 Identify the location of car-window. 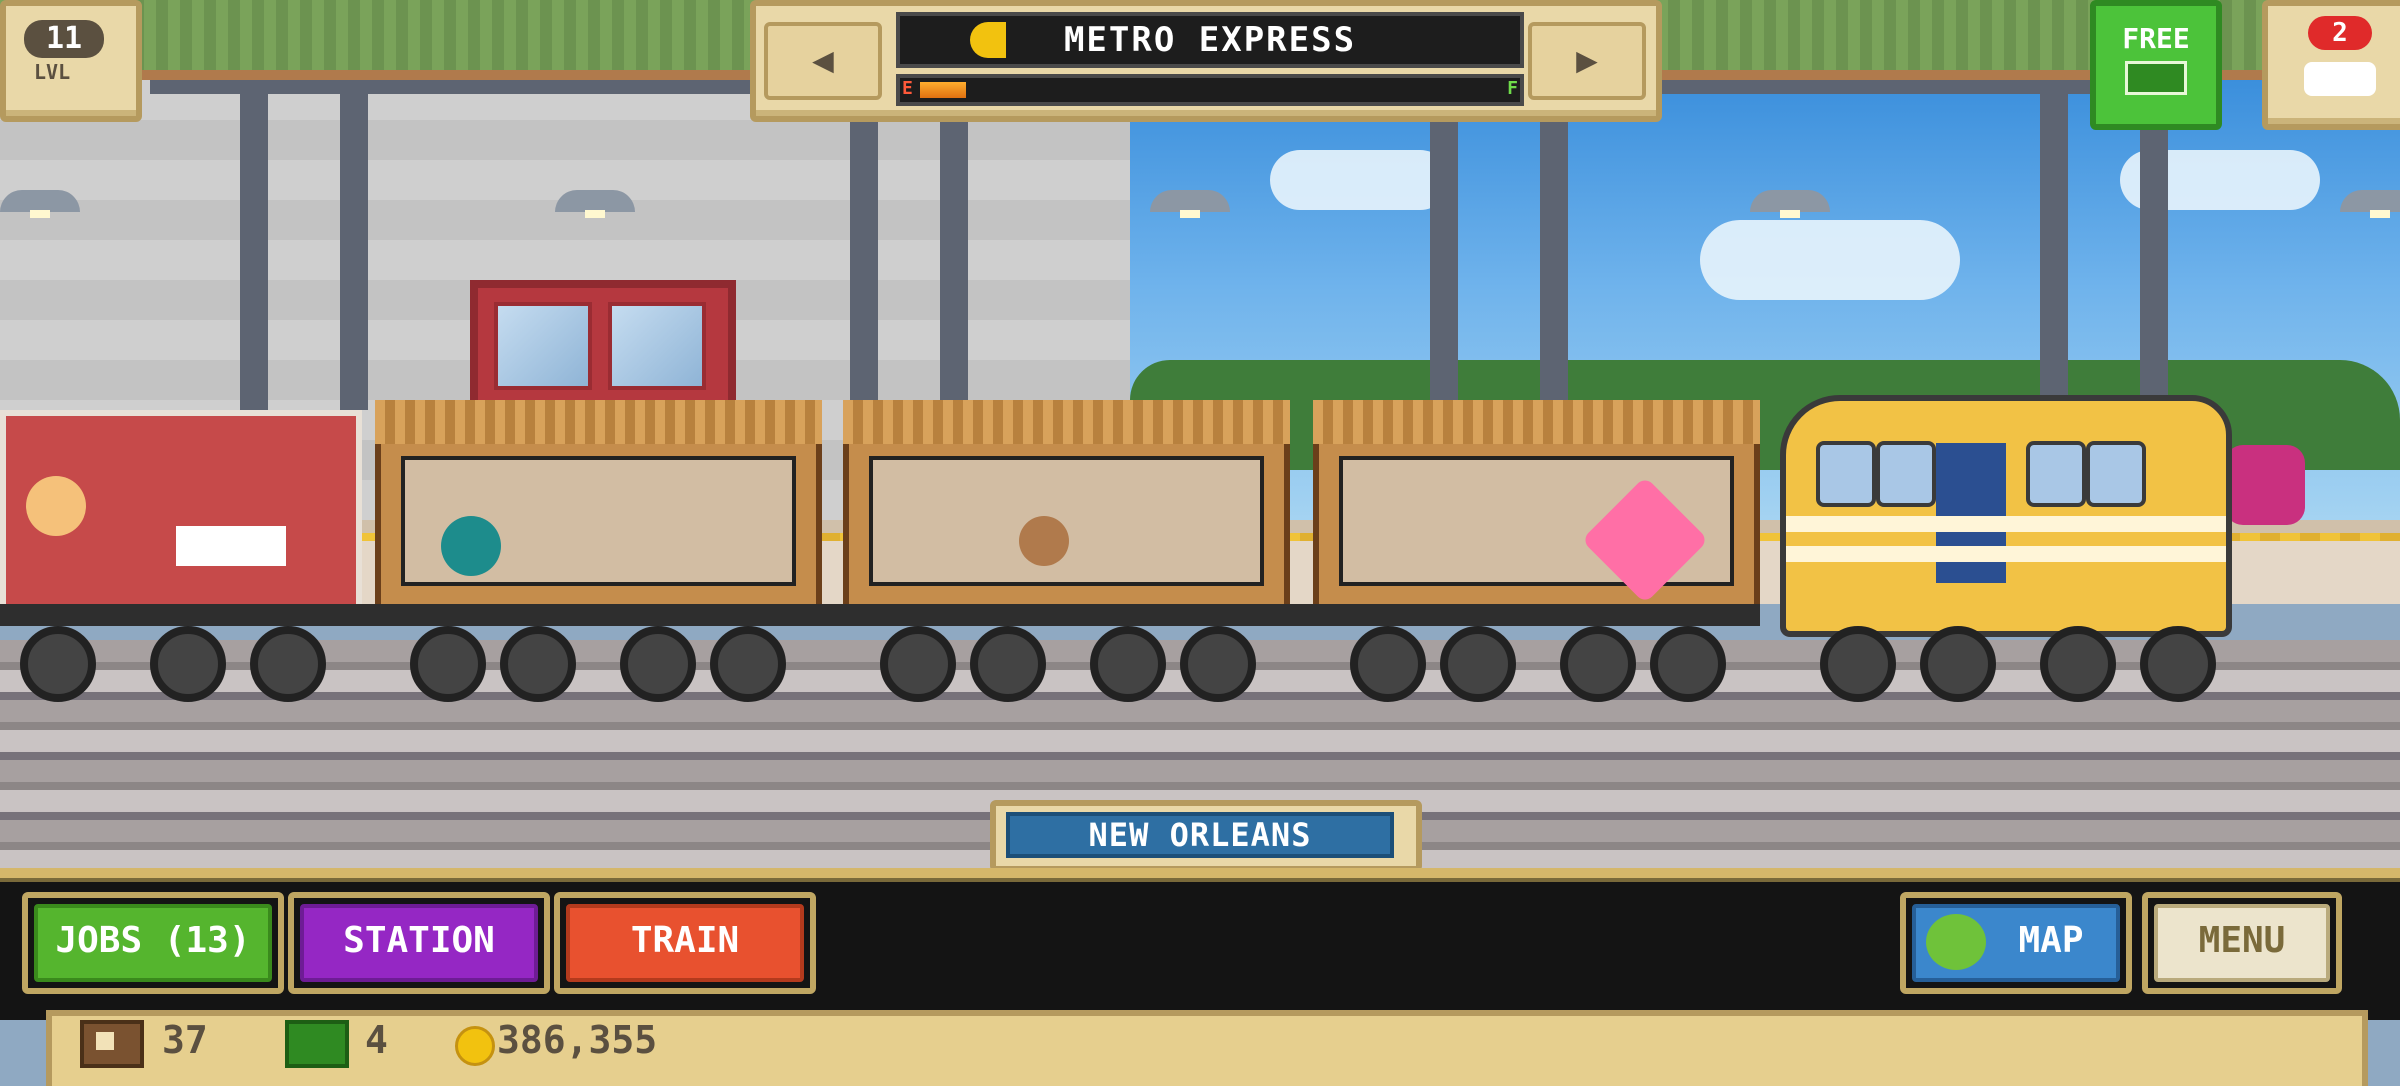
(1066, 521).